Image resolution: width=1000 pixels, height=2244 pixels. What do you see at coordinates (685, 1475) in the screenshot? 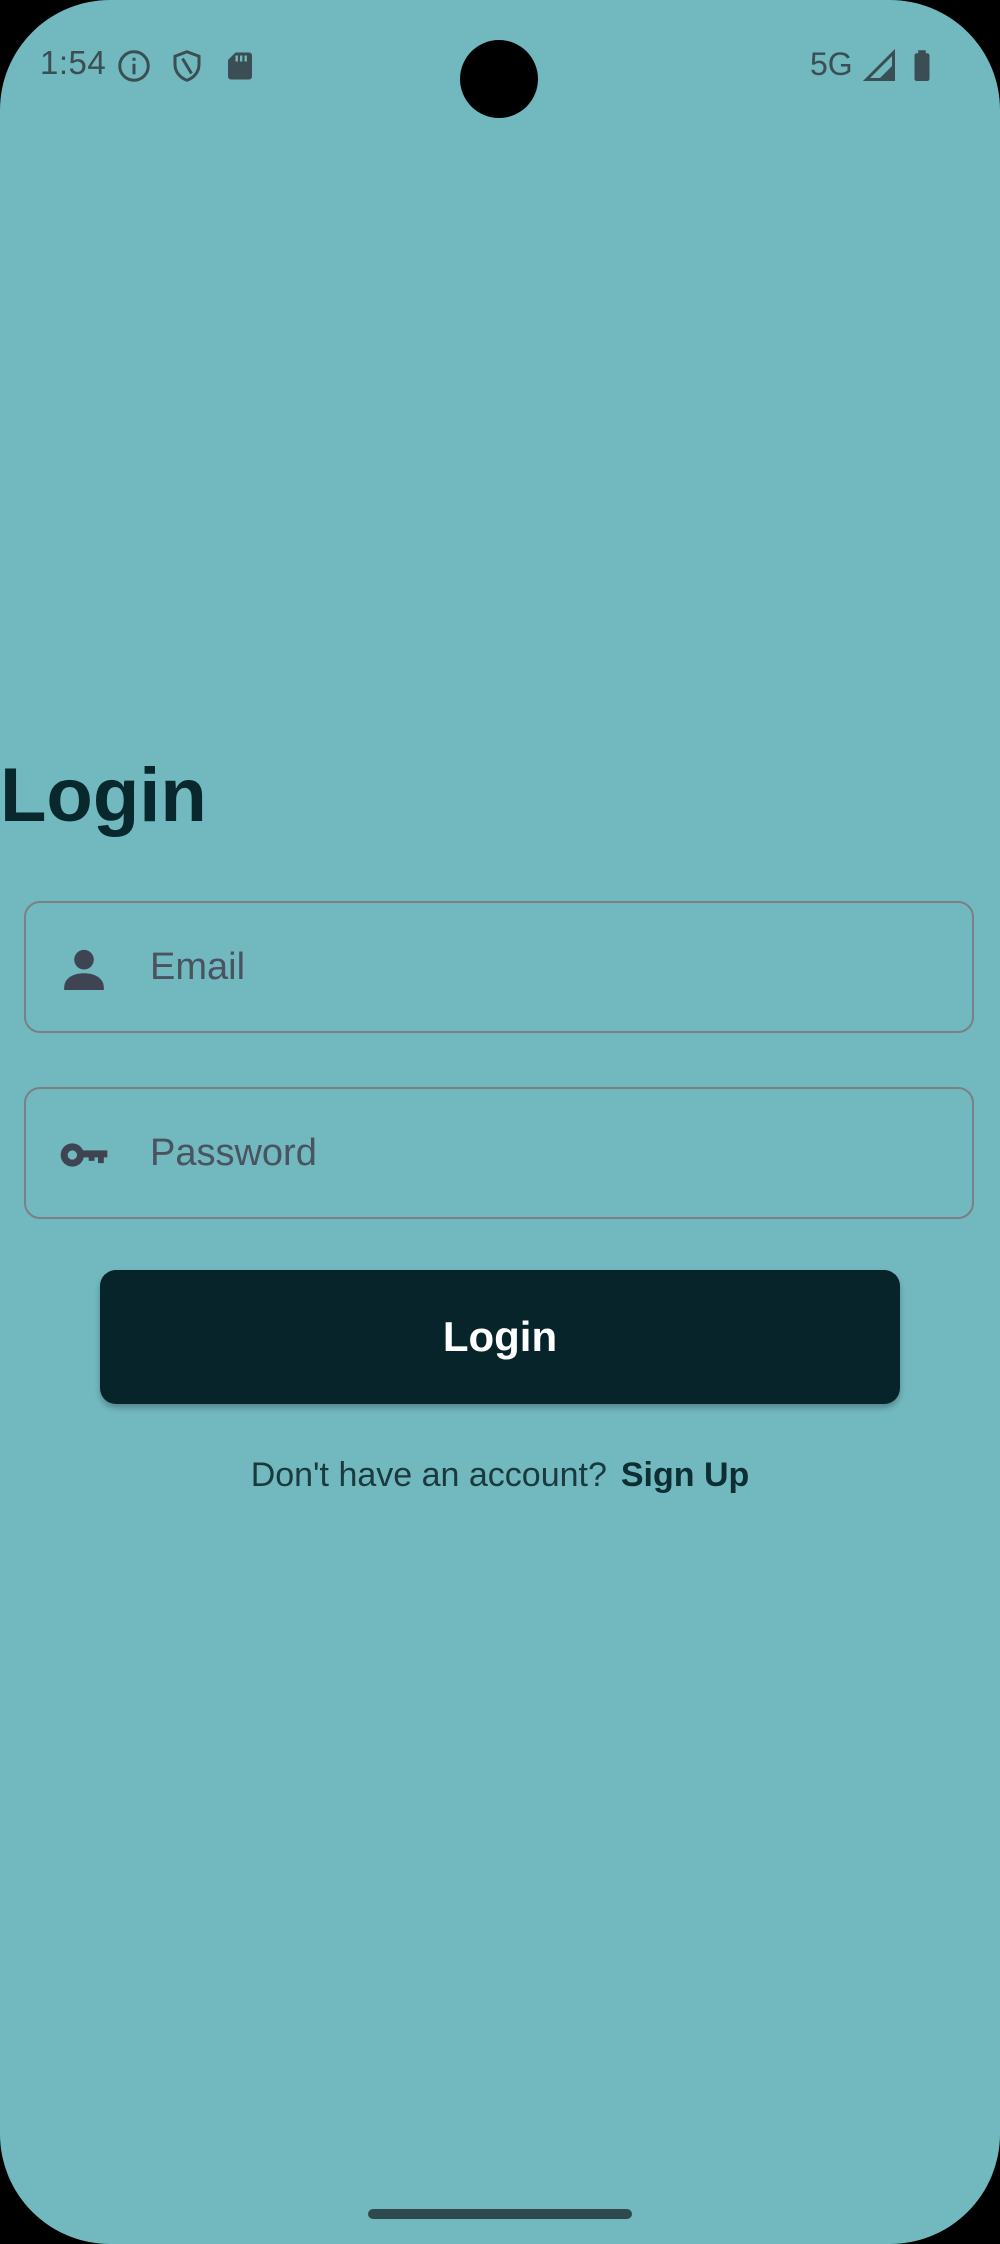
I see `signup-link: Sign Up` at bounding box center [685, 1475].